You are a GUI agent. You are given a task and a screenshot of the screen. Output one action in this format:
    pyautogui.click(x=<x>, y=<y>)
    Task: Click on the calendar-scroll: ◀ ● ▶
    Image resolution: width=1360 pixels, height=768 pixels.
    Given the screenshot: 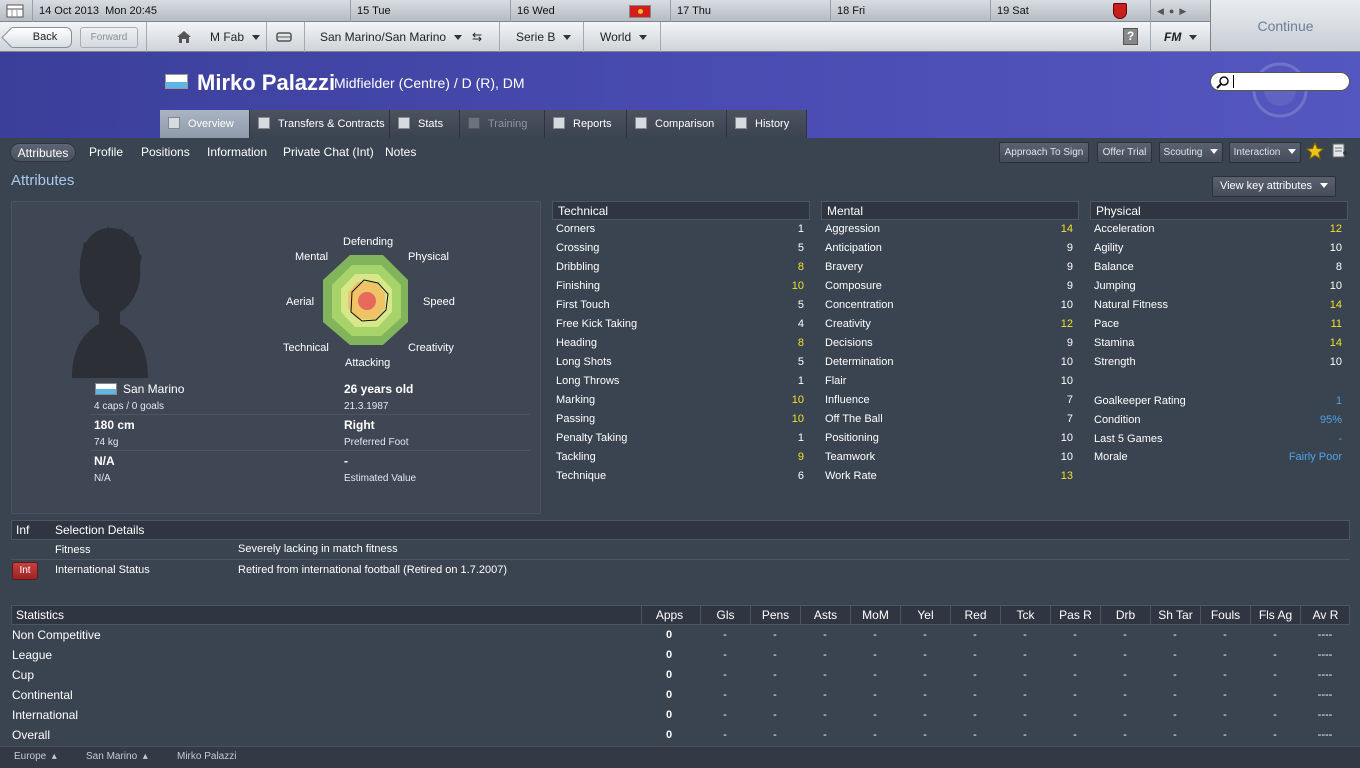 What is the action you would take?
    pyautogui.click(x=1180, y=11)
    